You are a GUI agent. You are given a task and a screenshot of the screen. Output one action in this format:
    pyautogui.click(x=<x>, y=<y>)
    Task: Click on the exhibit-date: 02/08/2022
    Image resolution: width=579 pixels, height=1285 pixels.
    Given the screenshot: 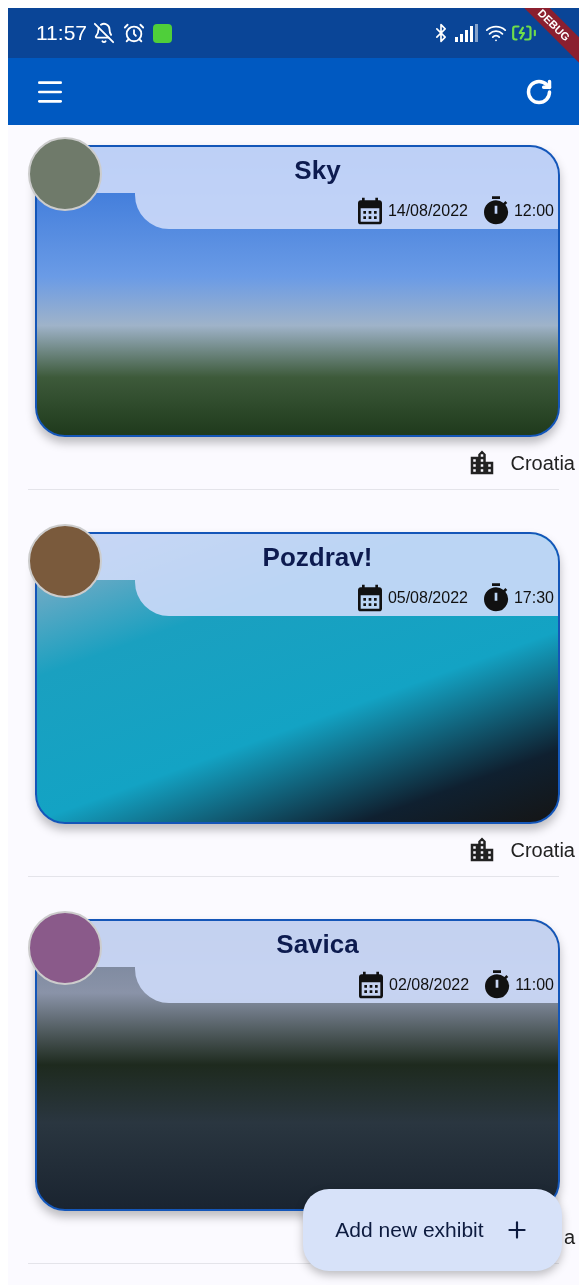 What is the action you would take?
    pyautogui.click(x=429, y=985)
    